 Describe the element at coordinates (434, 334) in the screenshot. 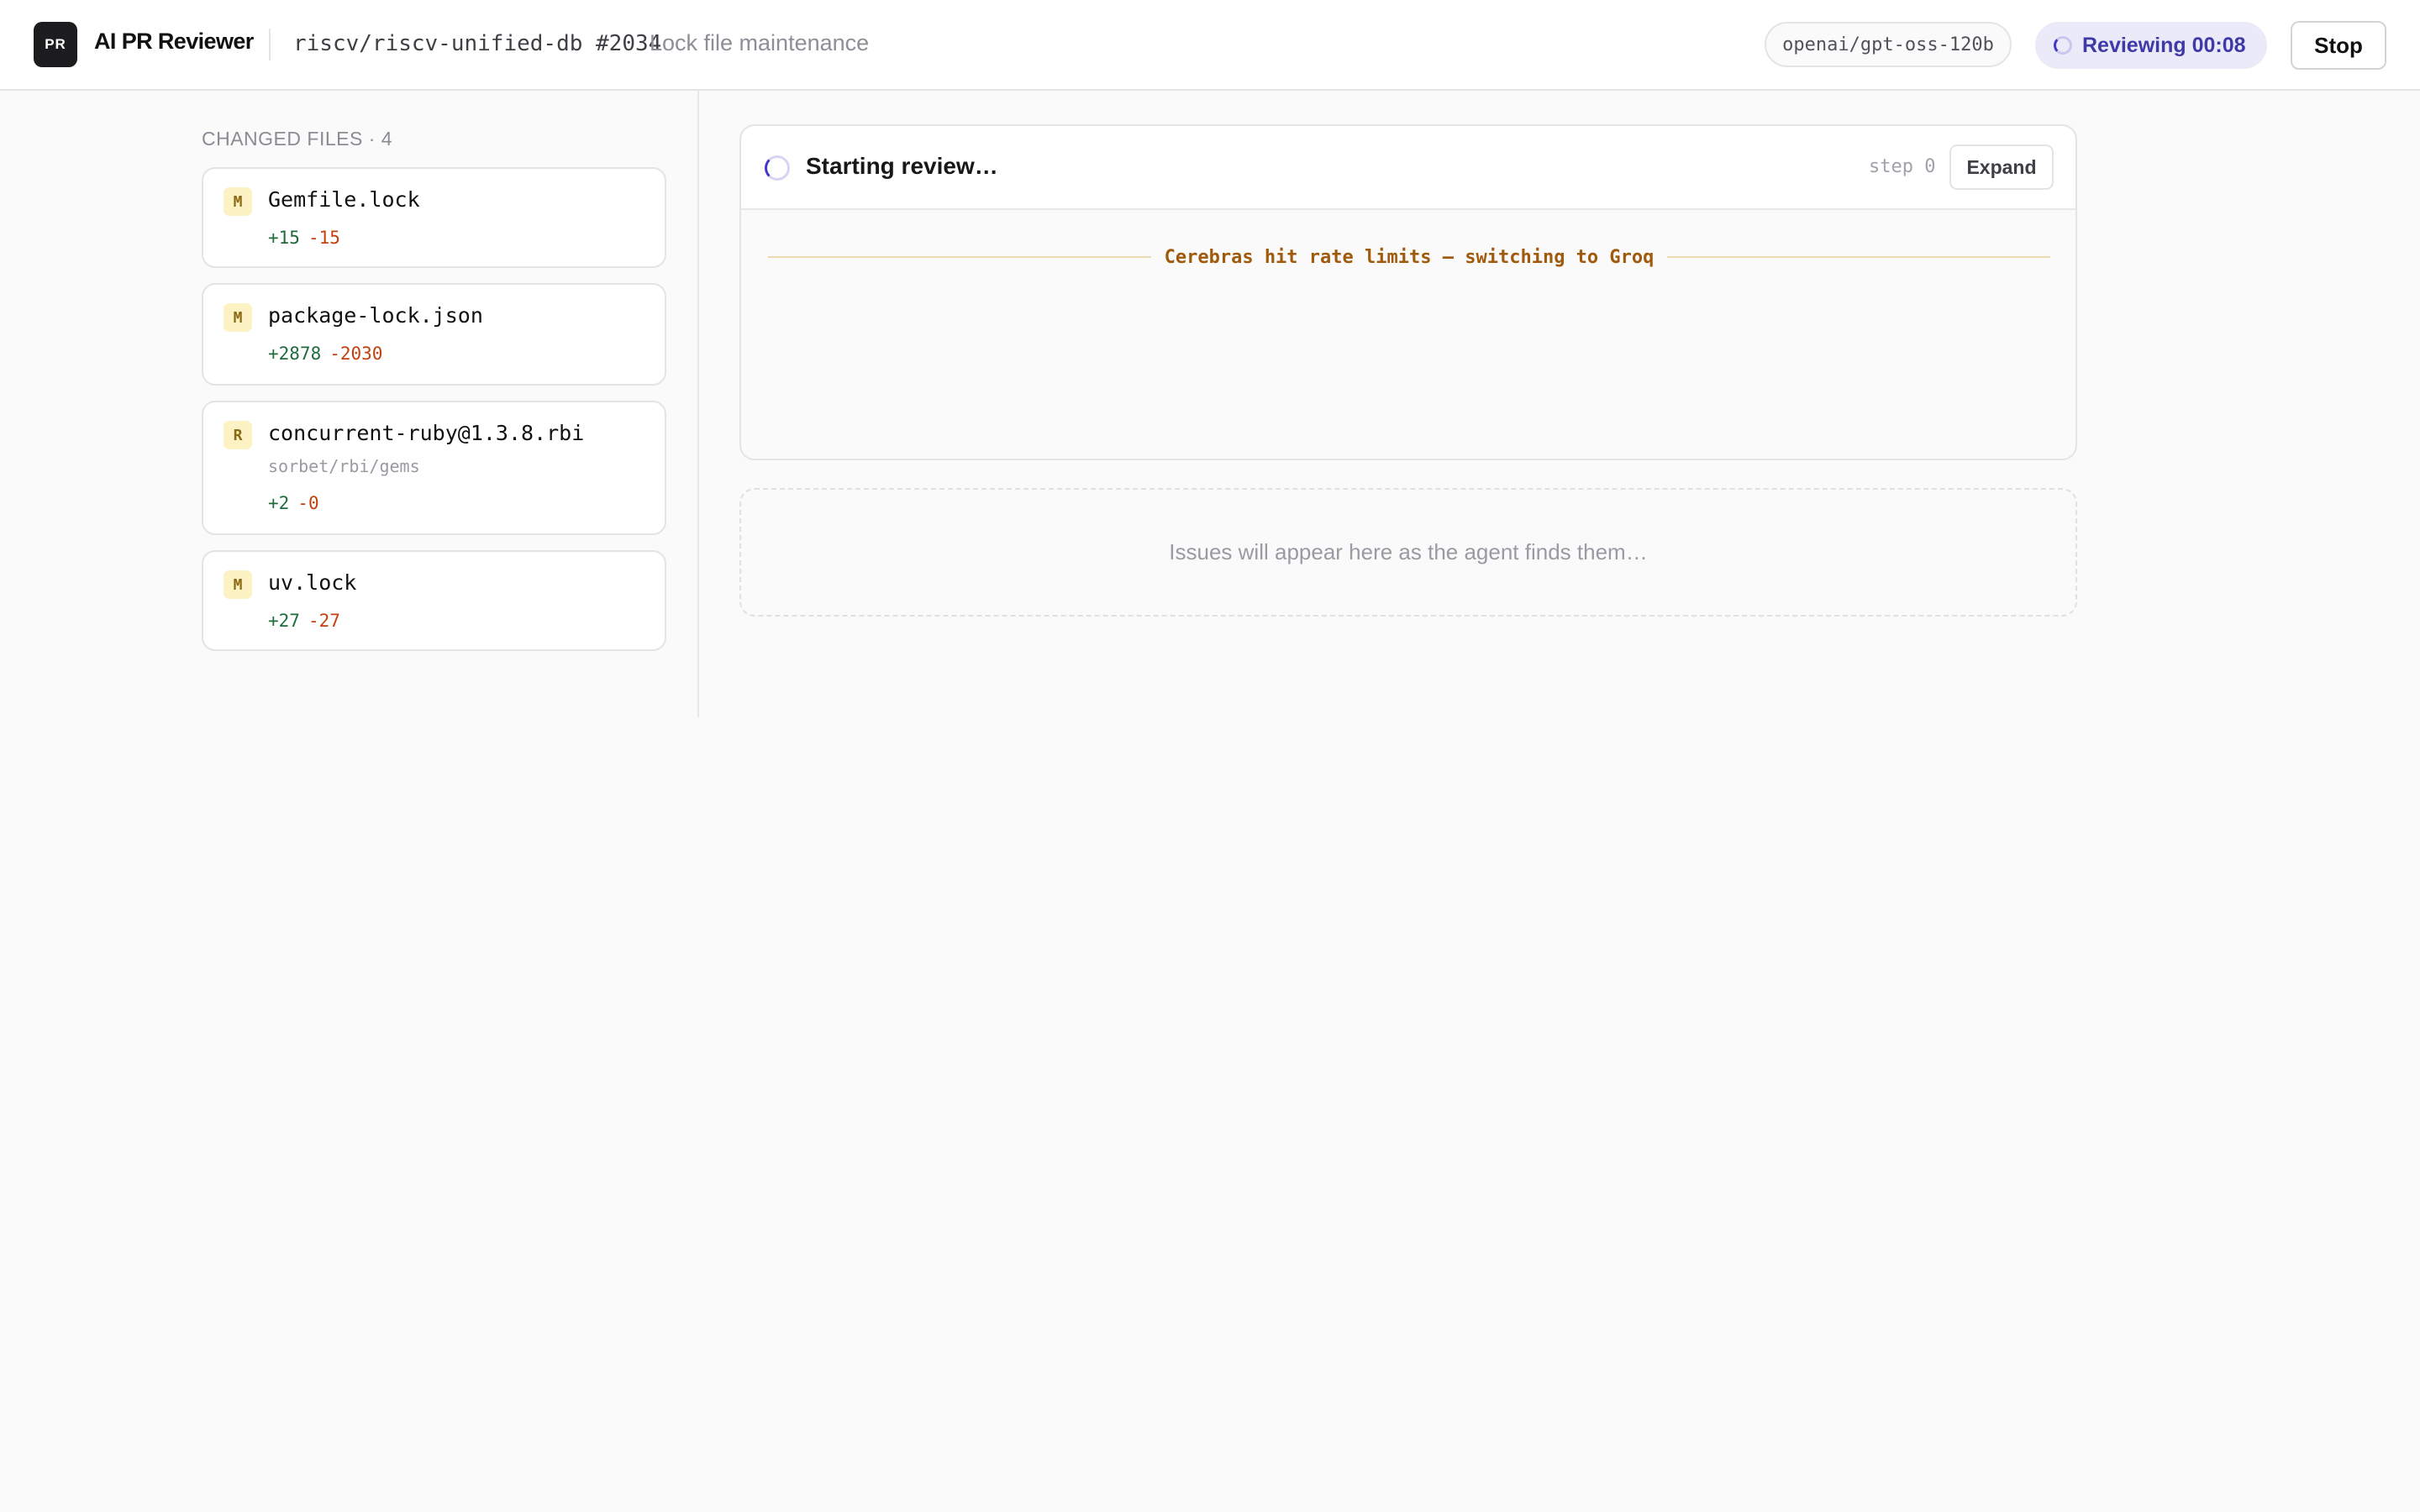

I see `file-item-package-lock-json: M package-lock.json +2878 -2030` at that location.